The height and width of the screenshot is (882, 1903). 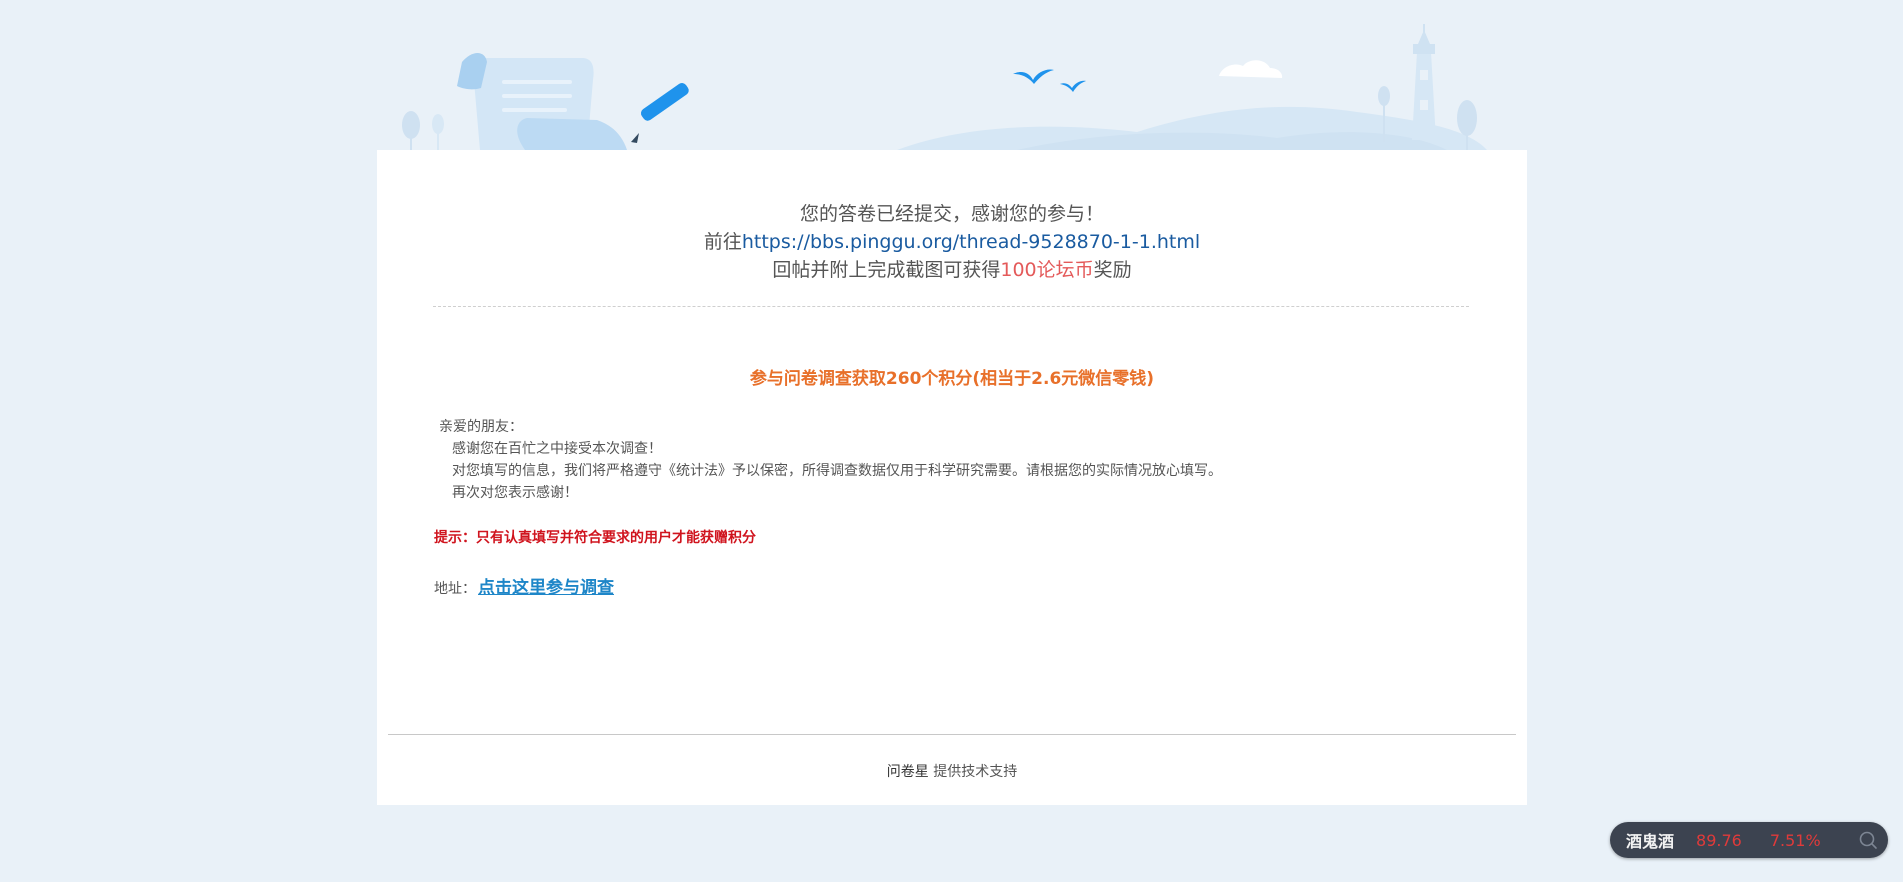 What do you see at coordinates (886, 270) in the screenshot?
I see `reward-prefix: 回帖并附上完成截图可获得` at bounding box center [886, 270].